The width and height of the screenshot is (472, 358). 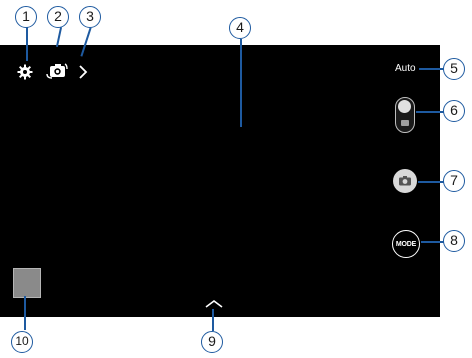 I want to click on video-icon, so click(x=405, y=123).